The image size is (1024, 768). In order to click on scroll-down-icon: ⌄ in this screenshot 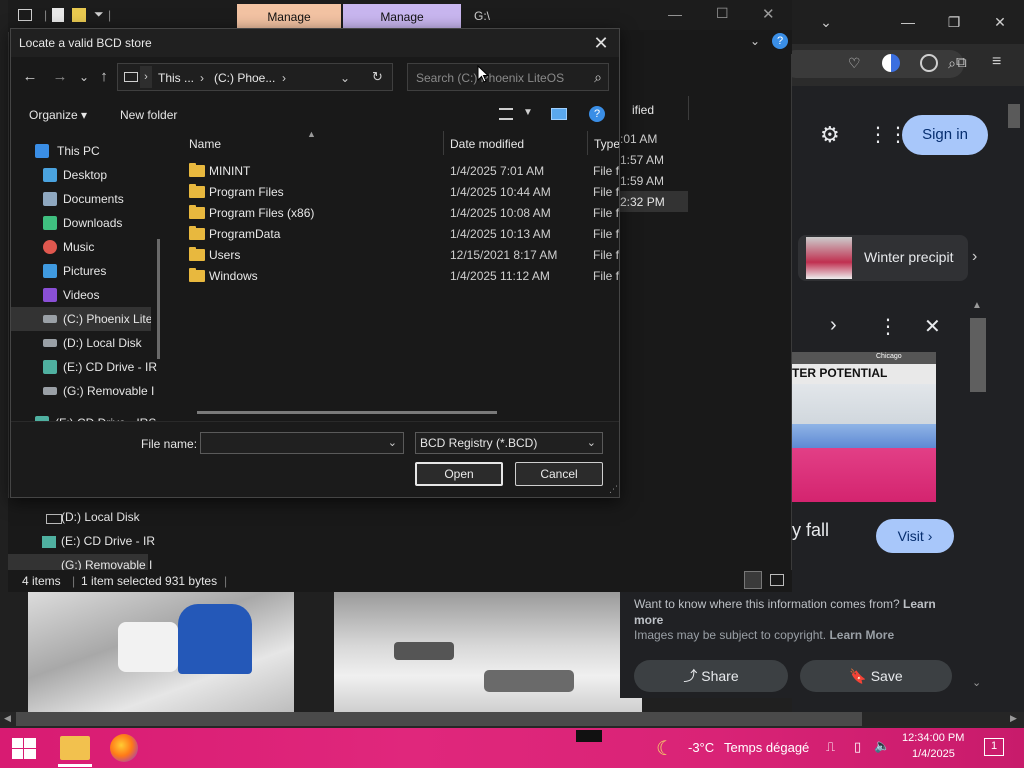, I will do `click(976, 682)`.